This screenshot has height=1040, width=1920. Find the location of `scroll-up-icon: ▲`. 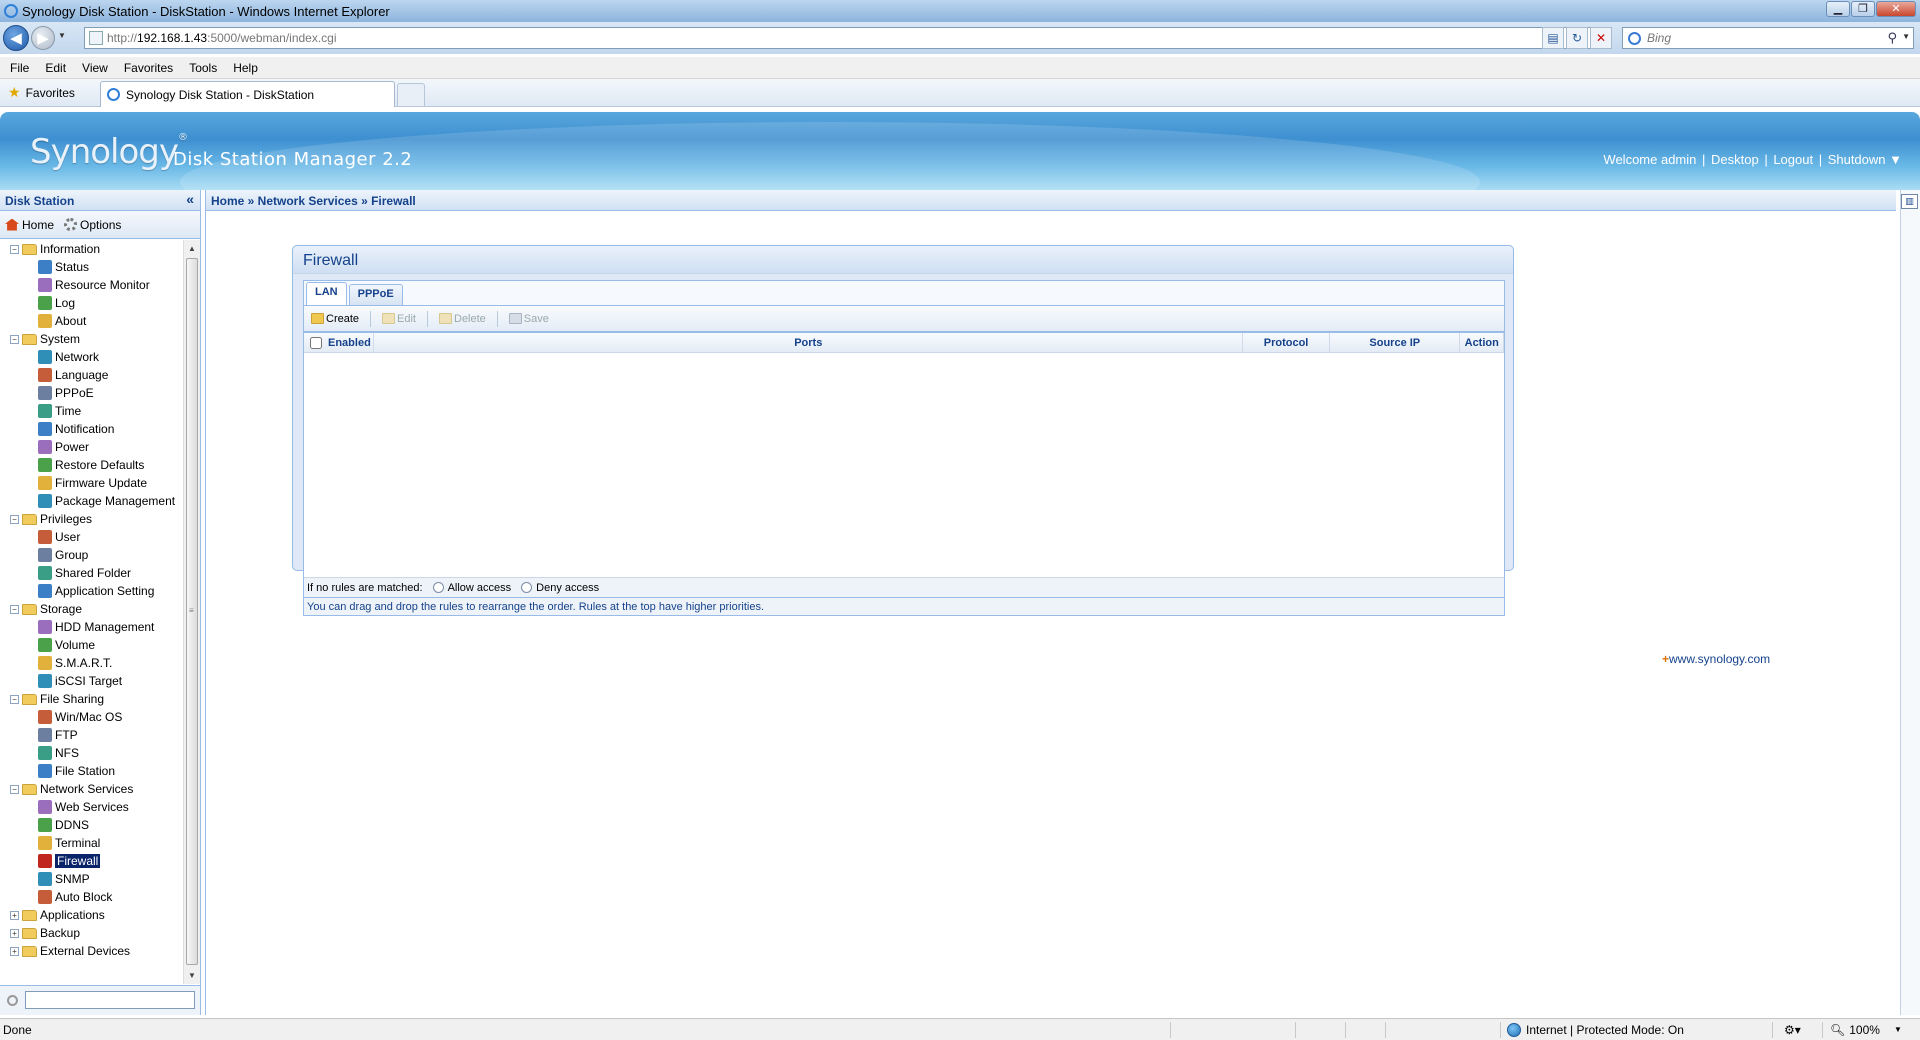

scroll-up-icon: ▲ is located at coordinates (192, 248).